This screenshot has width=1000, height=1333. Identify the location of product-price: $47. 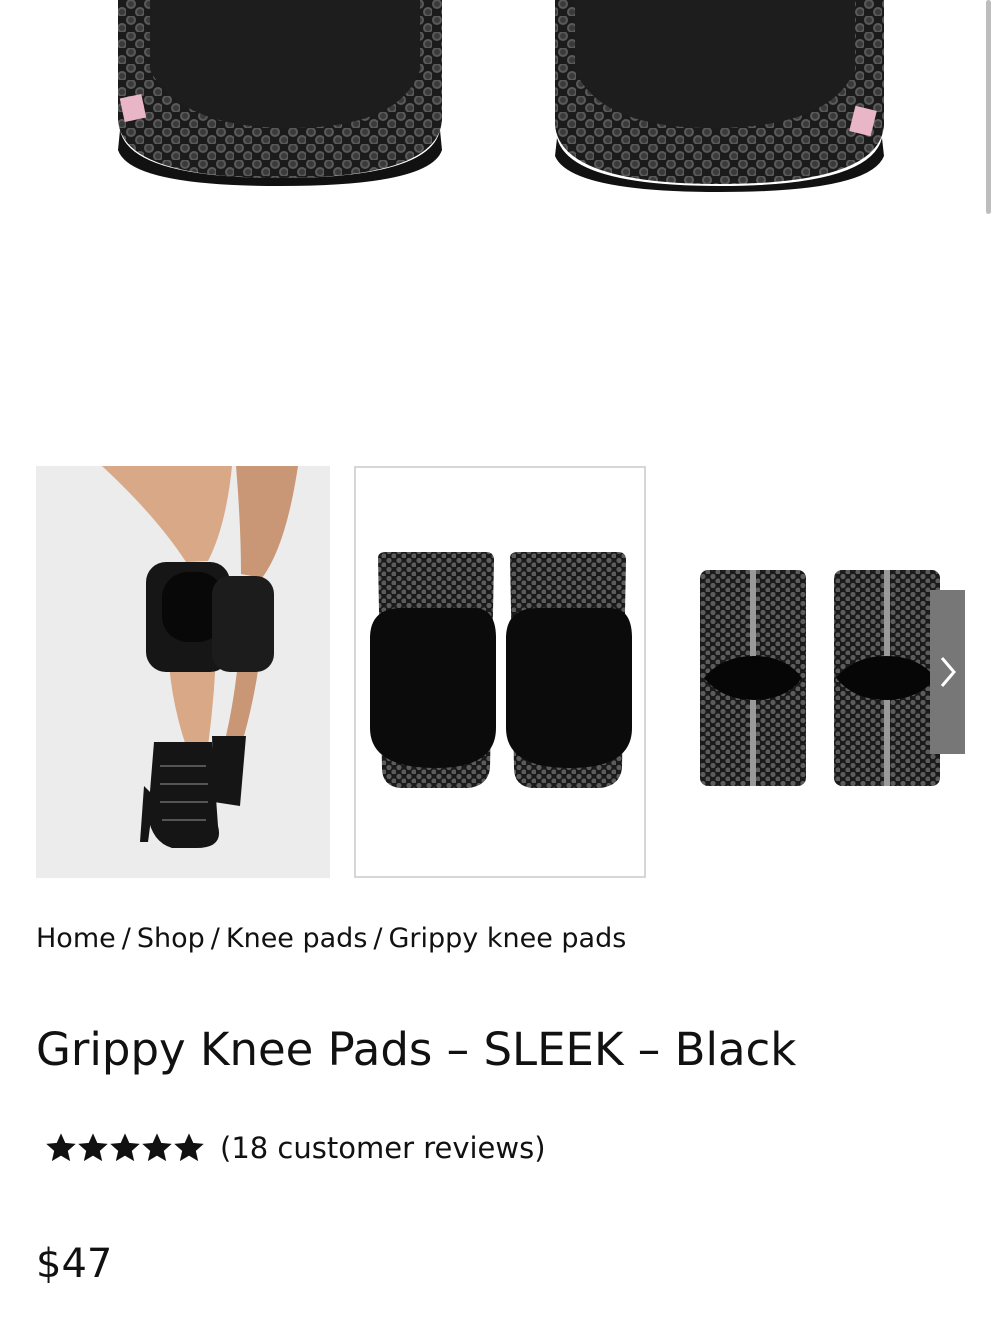
(74, 1264).